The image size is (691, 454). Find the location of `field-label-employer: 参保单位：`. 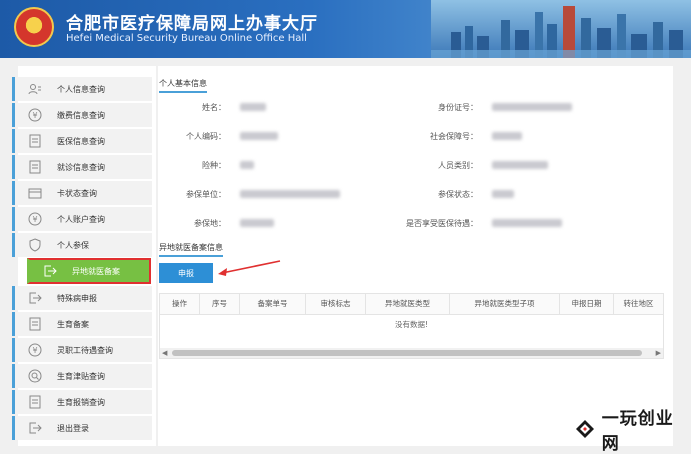

field-label-employer: 参保单位： is located at coordinates (206, 194).